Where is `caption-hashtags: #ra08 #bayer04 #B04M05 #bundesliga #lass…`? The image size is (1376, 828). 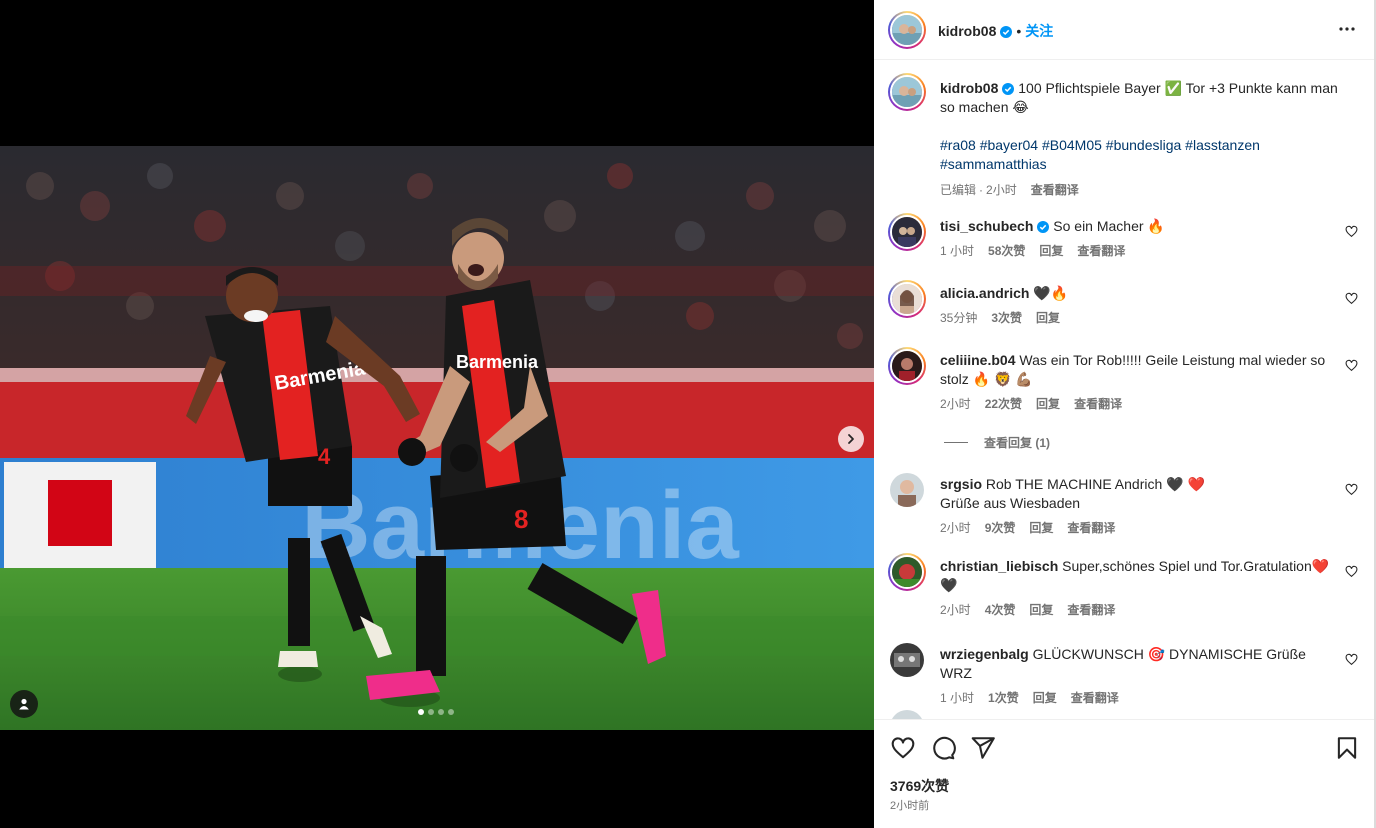 caption-hashtags: #ra08 #bayer04 #B04M05 #bundesliga #lass… is located at coordinates (1145, 155).